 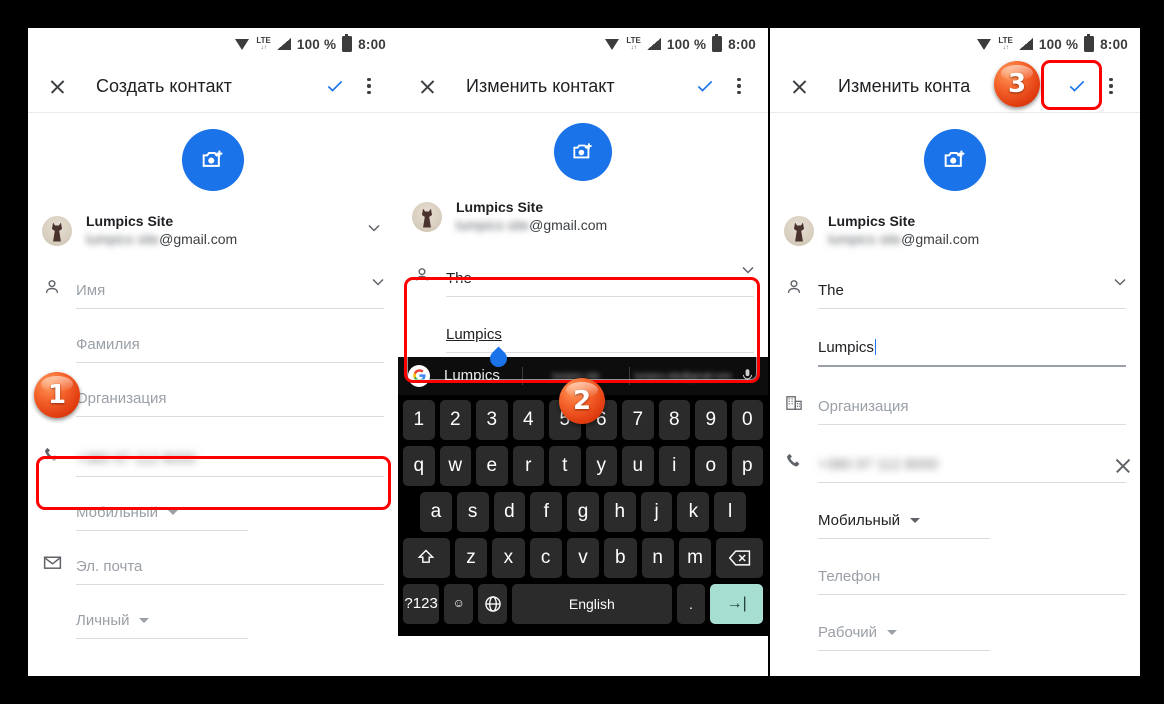 I want to click on key-r: r, so click(x=528, y=465).